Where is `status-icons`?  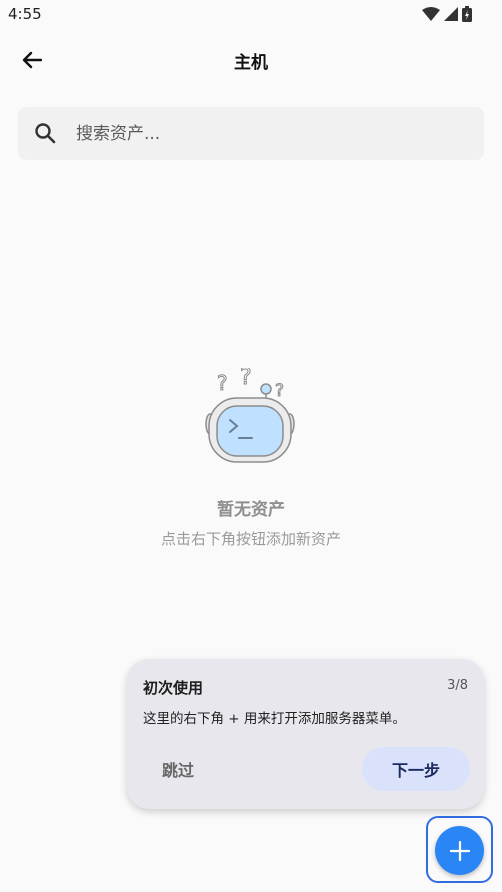 status-icons is located at coordinates (447, 14).